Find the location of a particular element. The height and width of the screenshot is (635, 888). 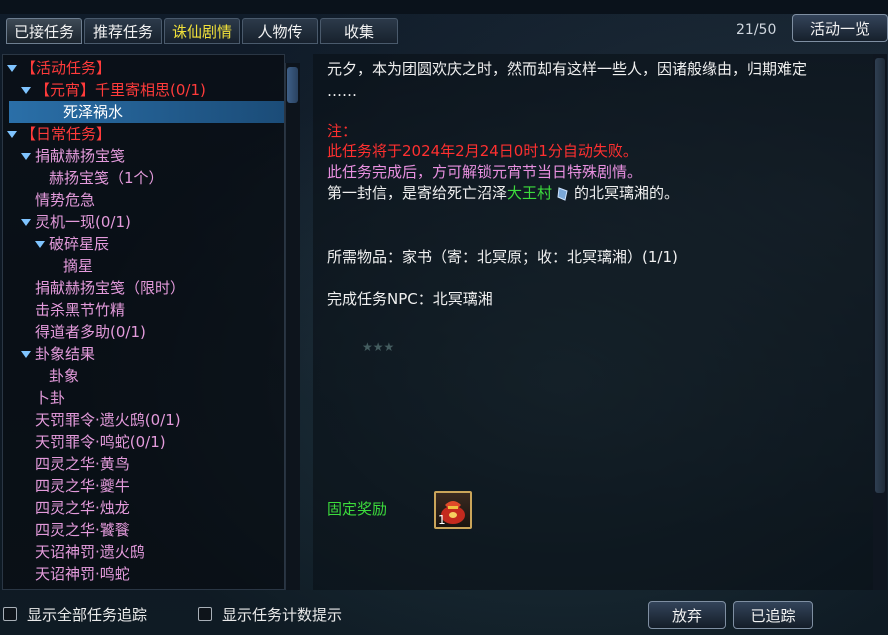

tracked-button: 已追踪 is located at coordinates (773, 615).